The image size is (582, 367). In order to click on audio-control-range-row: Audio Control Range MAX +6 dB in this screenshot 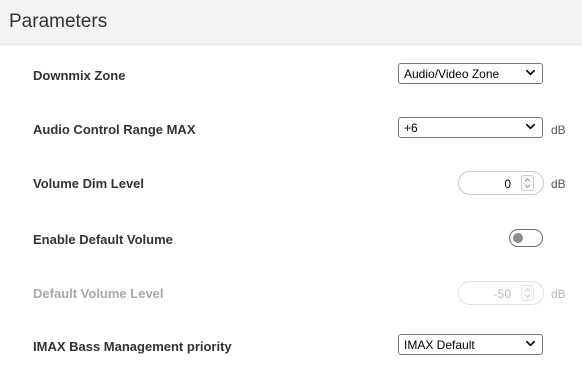, I will do `click(291, 130)`.